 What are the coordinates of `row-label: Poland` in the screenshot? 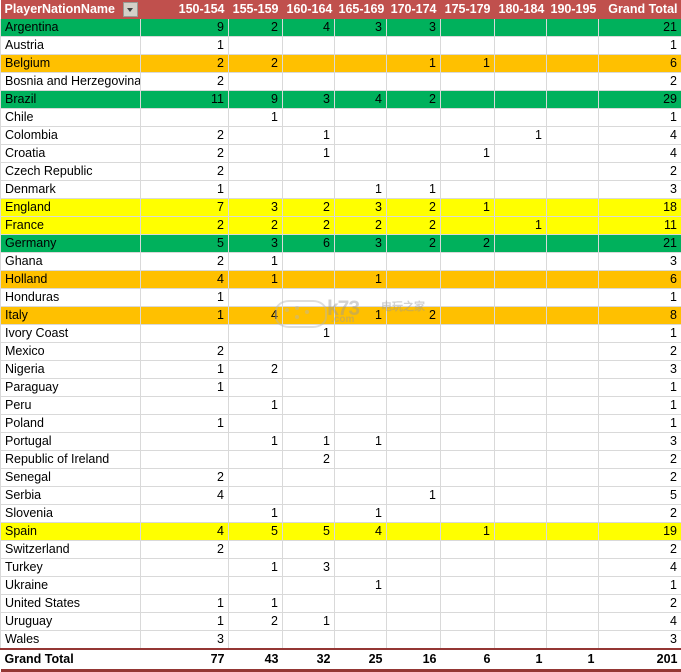 It's located at (71, 424).